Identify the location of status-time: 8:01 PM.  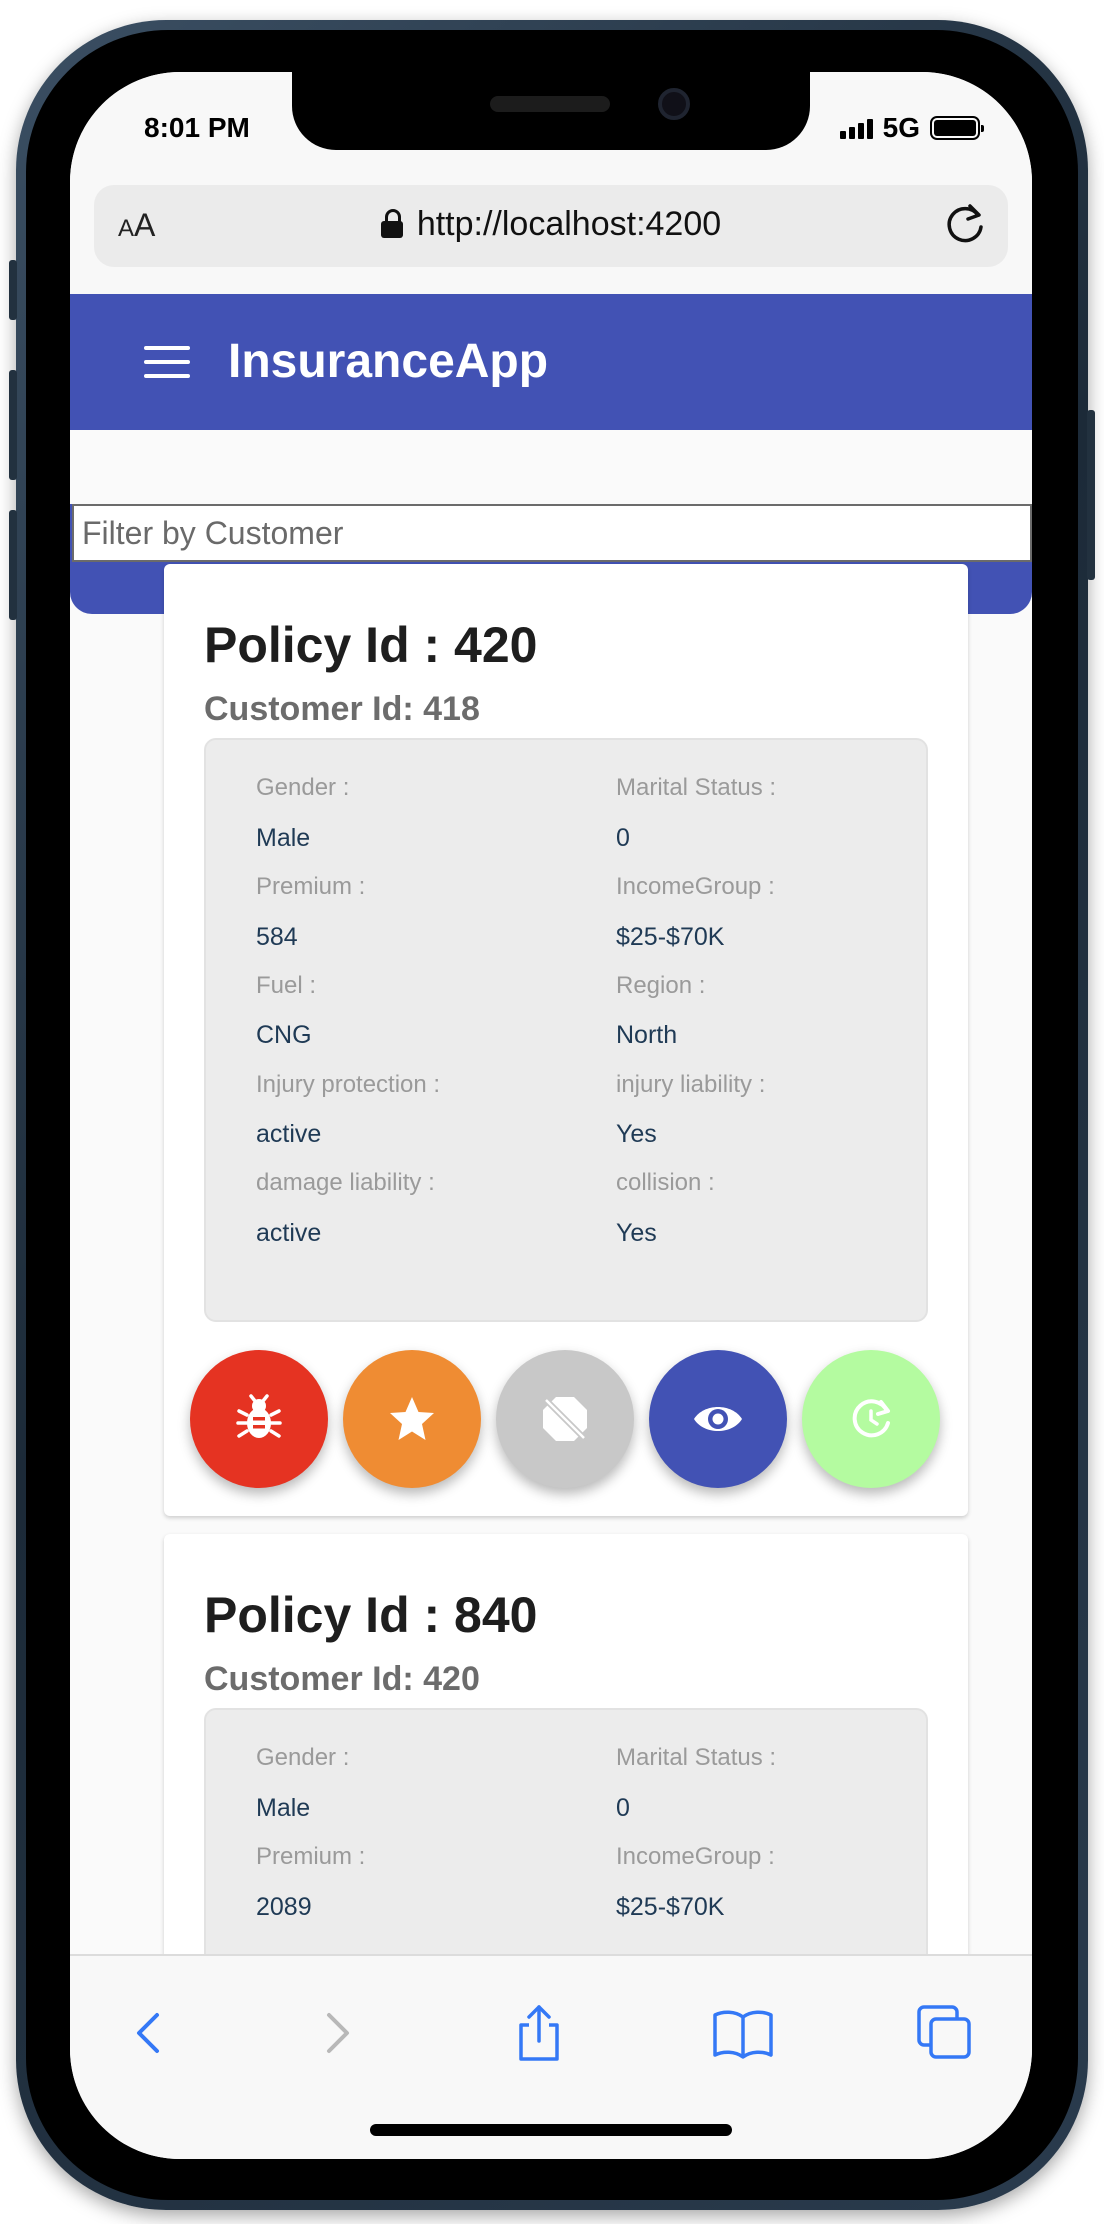
(197, 127).